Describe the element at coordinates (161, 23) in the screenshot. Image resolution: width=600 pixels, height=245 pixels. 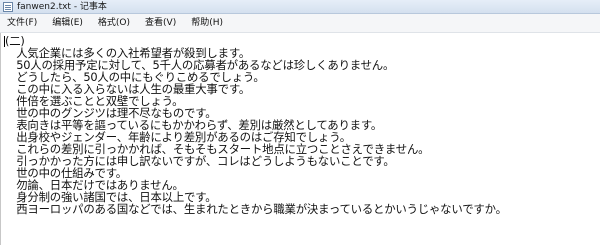
I see `menu-view: 查看(V)` at that location.